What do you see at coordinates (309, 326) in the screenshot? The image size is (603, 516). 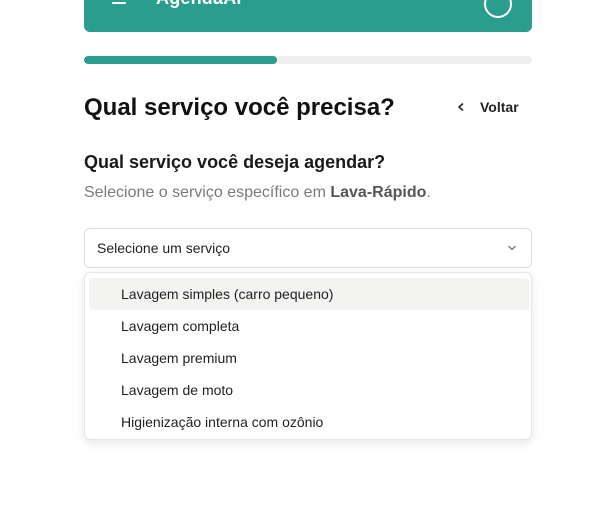 I see `service-option: Lavagem completa` at bounding box center [309, 326].